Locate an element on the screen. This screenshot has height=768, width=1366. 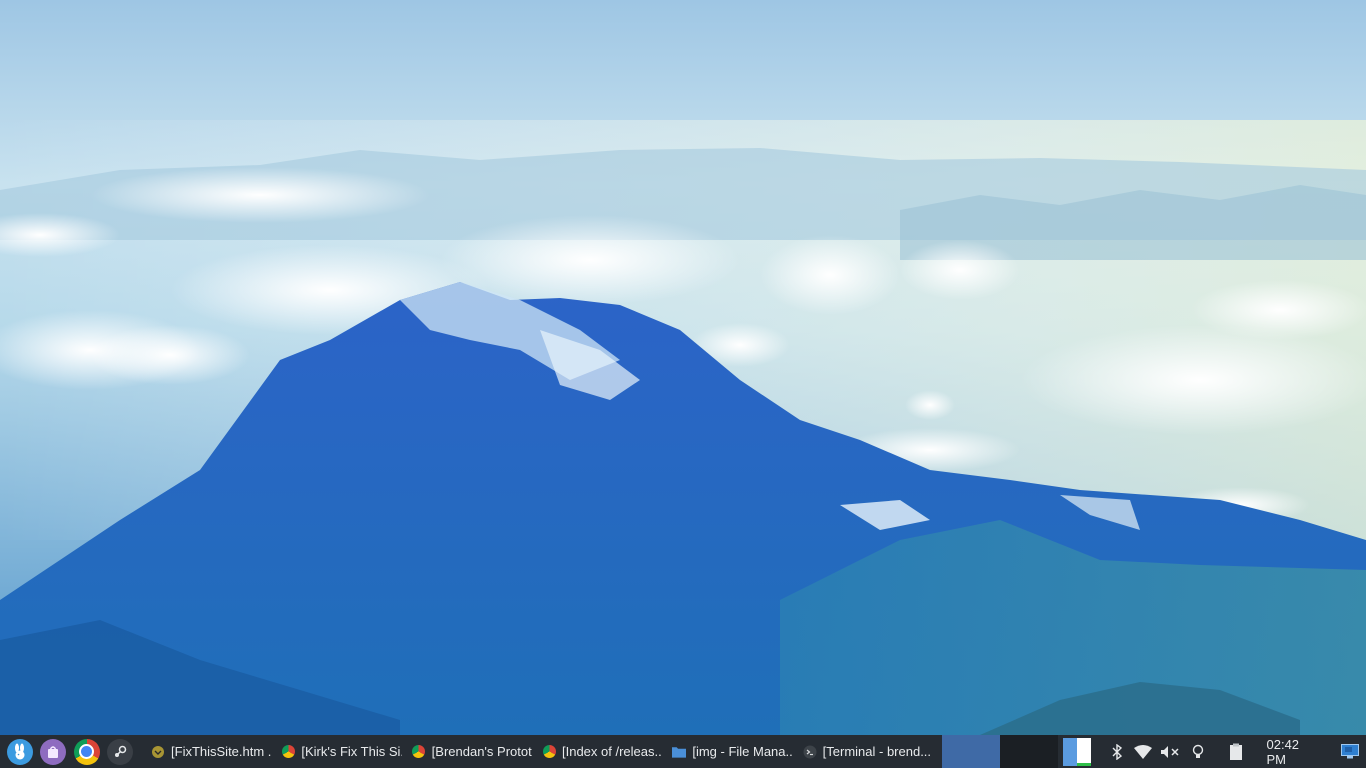
bunny-menu-icon is located at coordinates (19, 751).